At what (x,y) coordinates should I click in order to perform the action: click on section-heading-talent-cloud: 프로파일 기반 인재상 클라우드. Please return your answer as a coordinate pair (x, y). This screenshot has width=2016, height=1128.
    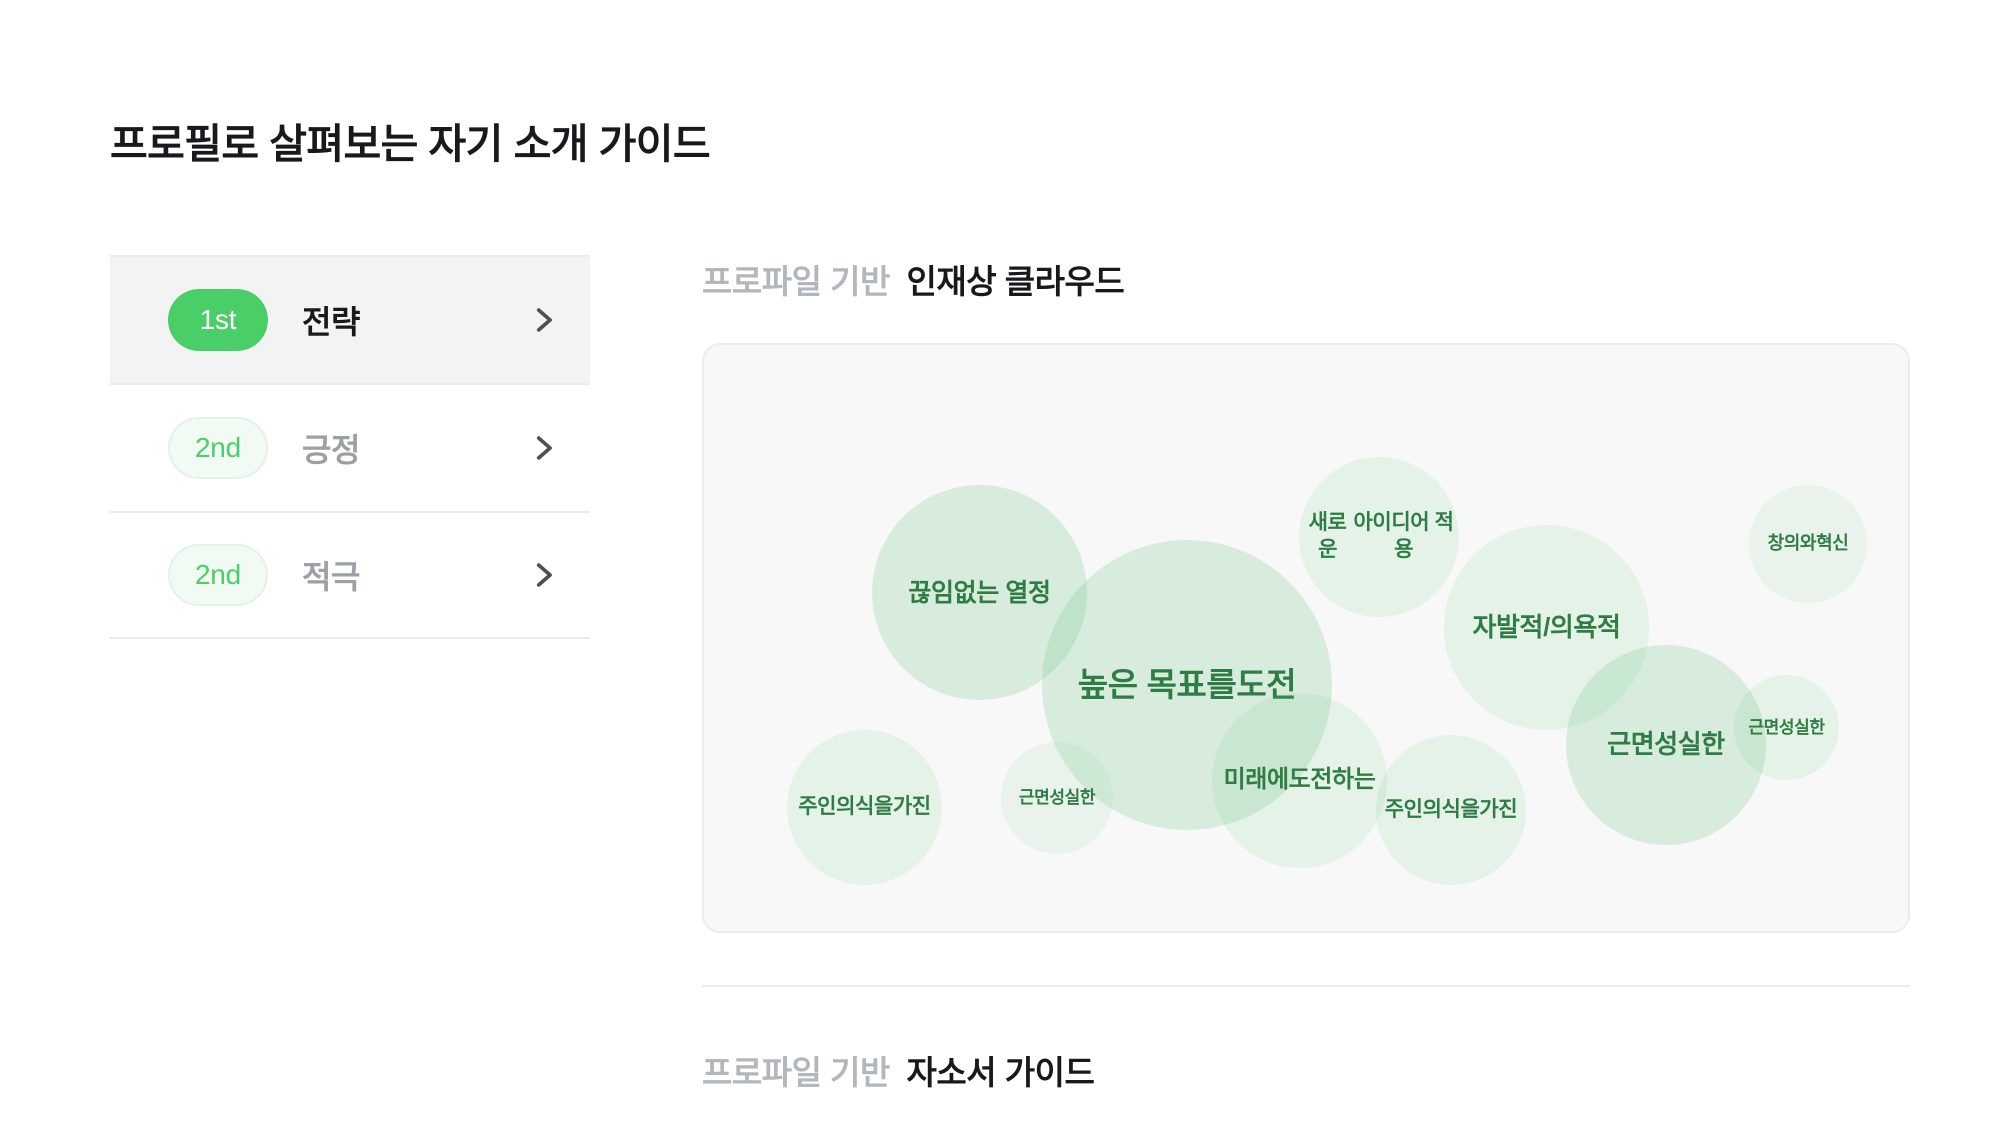
    Looking at the image, I should click on (913, 279).